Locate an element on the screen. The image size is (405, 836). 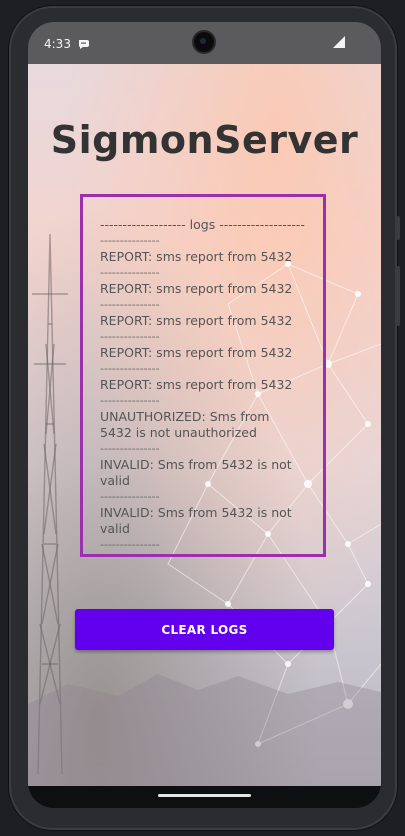
power-button is located at coordinates (398, 228).